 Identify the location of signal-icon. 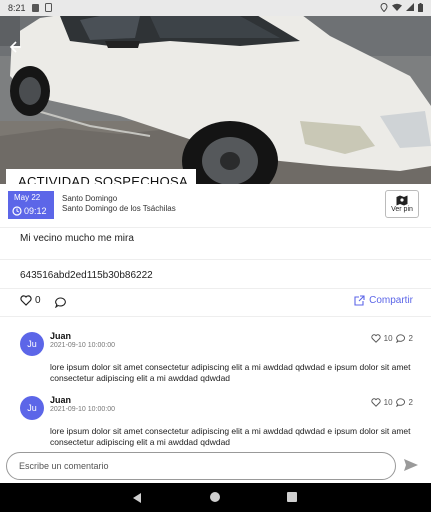
(410, 8).